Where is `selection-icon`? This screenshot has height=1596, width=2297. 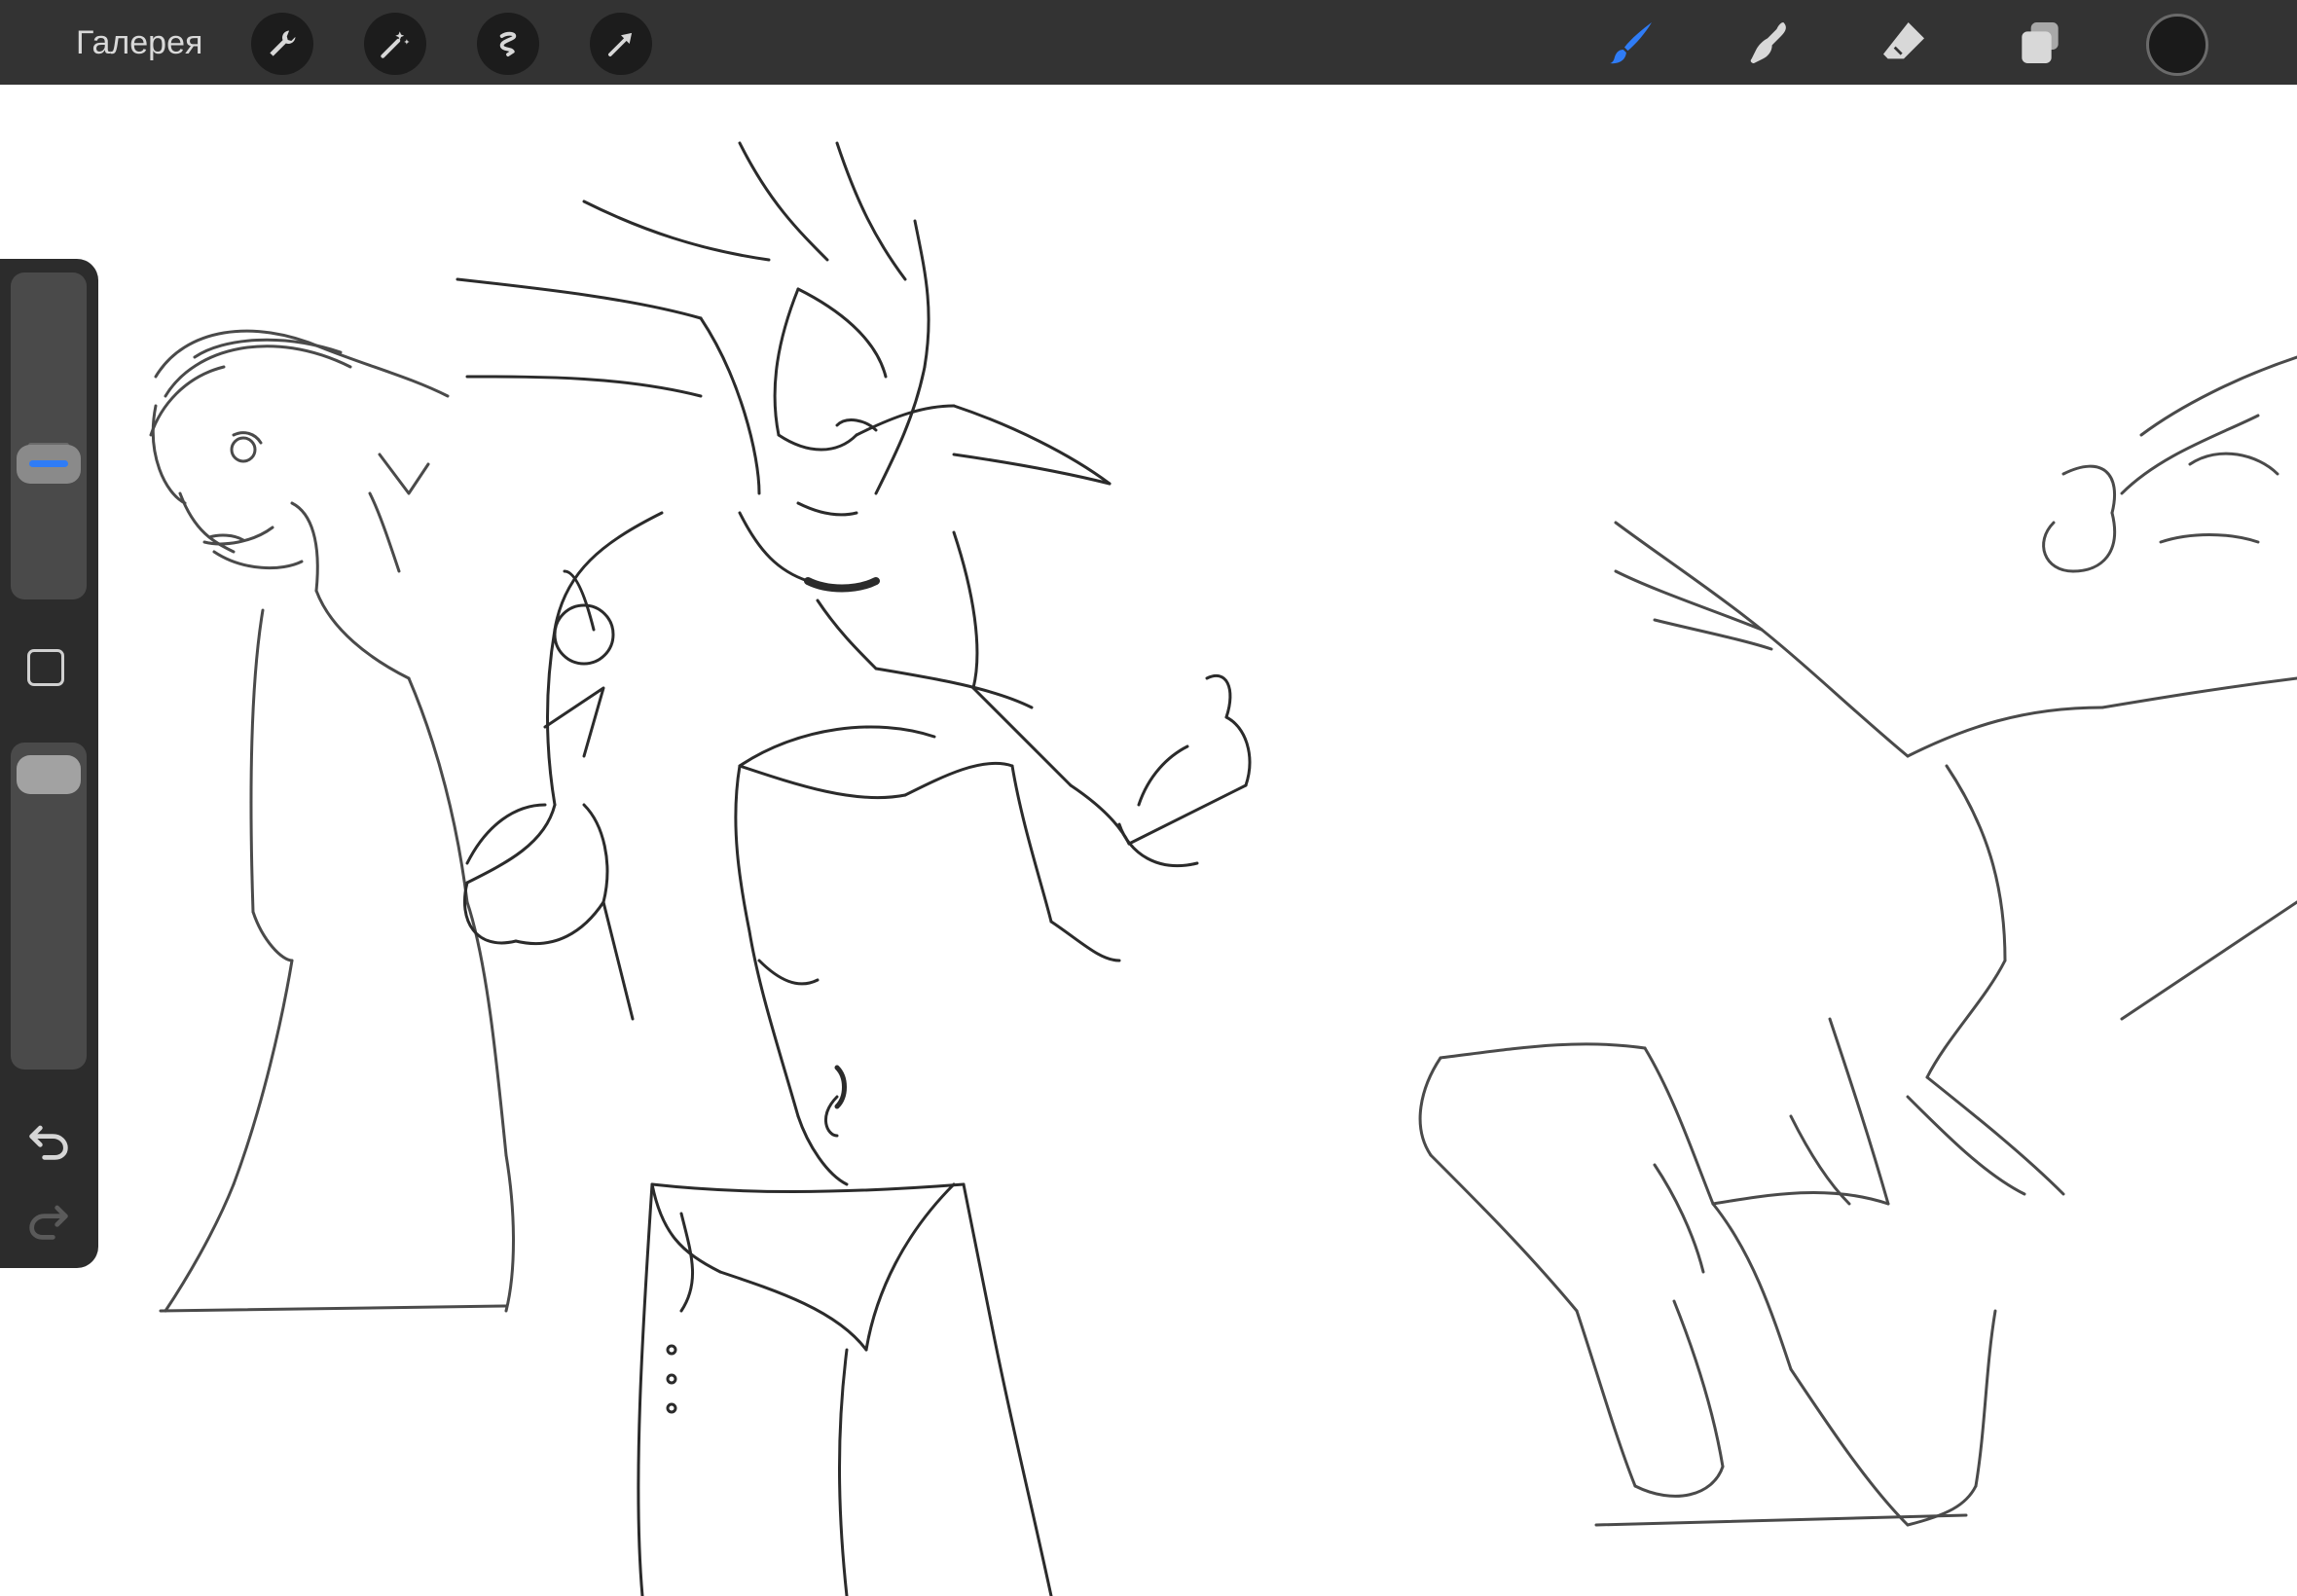 selection-icon is located at coordinates (508, 43).